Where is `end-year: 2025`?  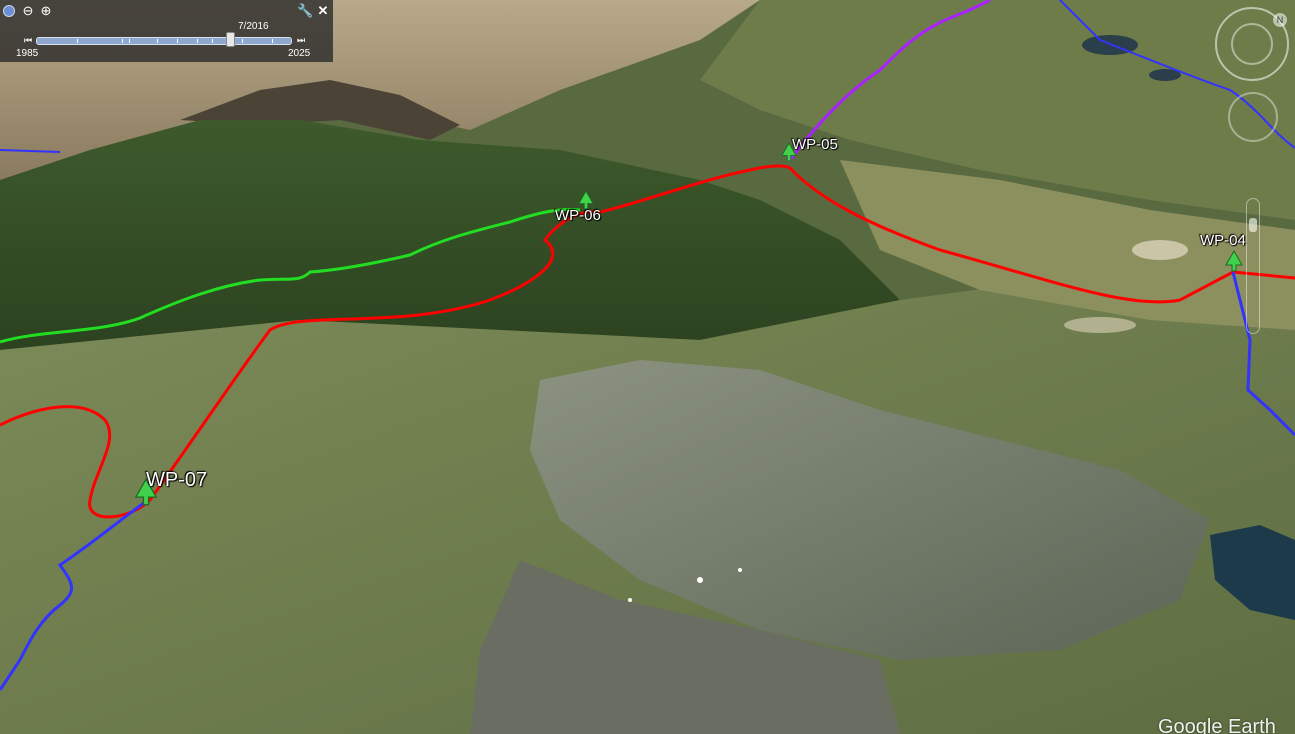 end-year: 2025 is located at coordinates (299, 53).